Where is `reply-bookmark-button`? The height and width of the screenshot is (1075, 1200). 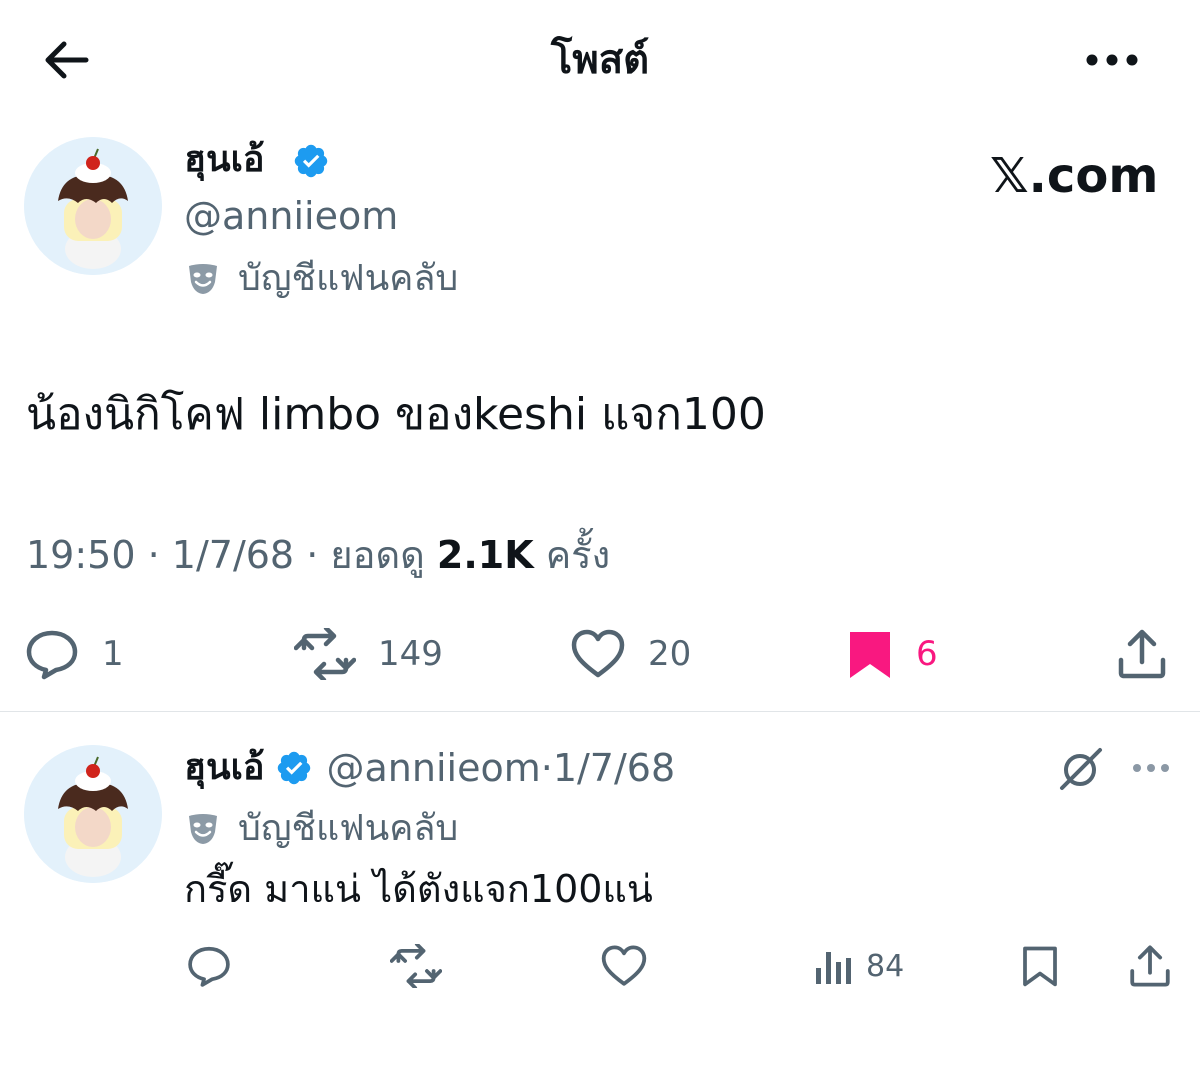 reply-bookmark-button is located at coordinates (1040, 966).